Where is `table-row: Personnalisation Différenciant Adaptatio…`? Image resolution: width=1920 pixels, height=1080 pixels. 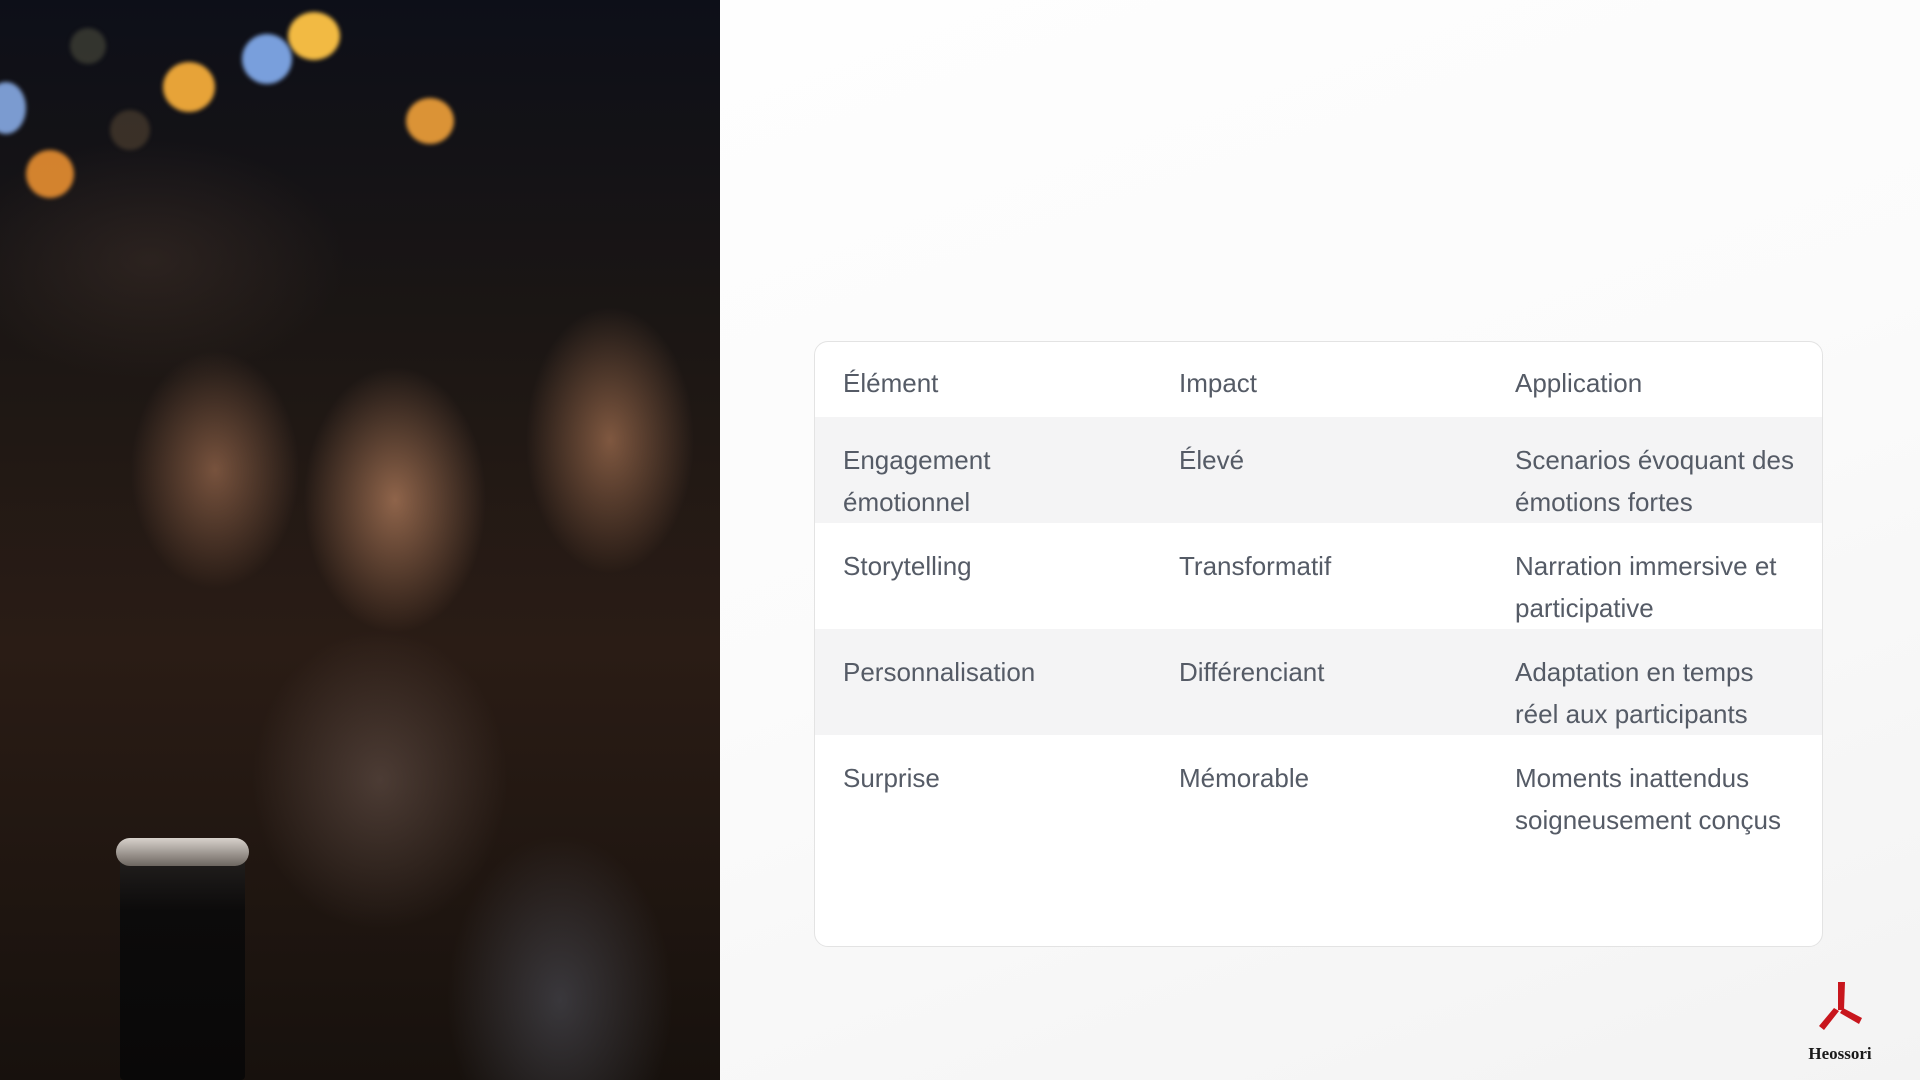
table-row: Personnalisation Différenciant Adaptatio… is located at coordinates (1318, 682).